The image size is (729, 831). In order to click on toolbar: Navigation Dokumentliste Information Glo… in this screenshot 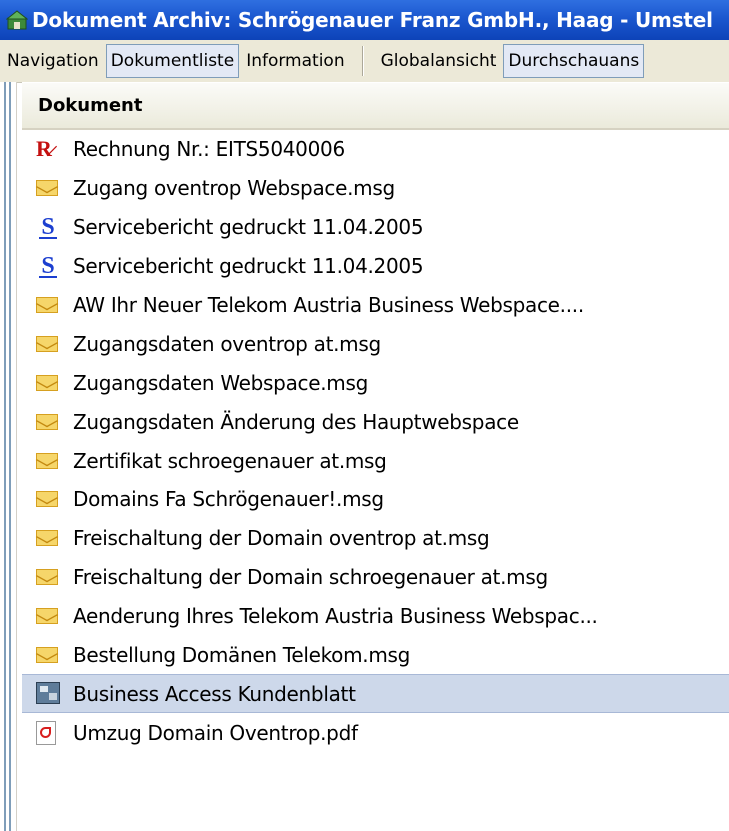, I will do `click(364, 61)`.